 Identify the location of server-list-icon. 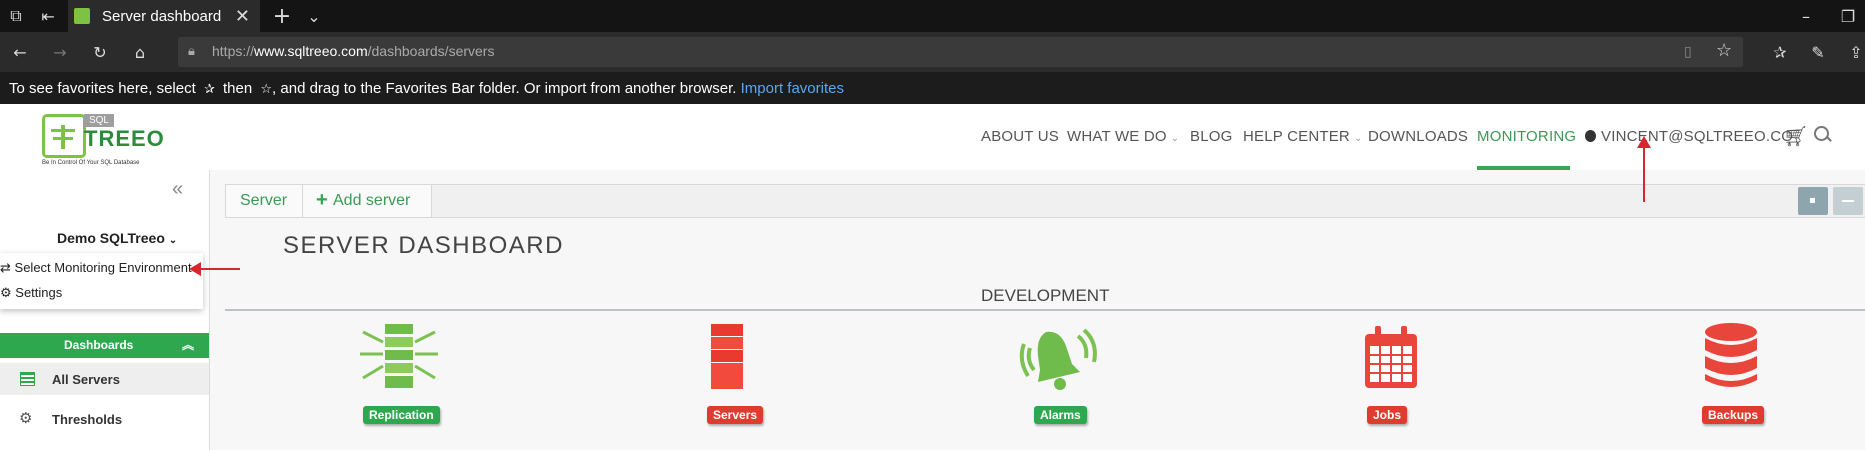
(27, 379).